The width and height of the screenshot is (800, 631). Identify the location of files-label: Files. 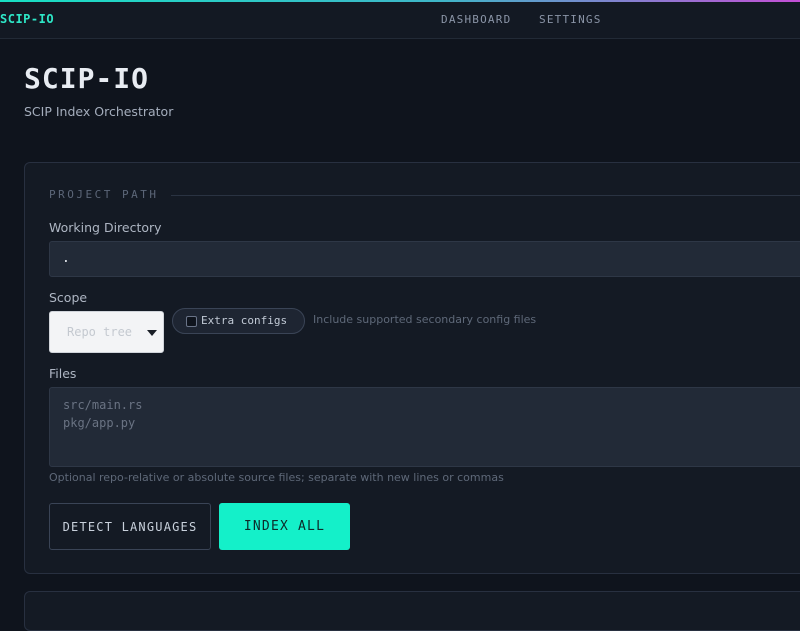
(63, 373).